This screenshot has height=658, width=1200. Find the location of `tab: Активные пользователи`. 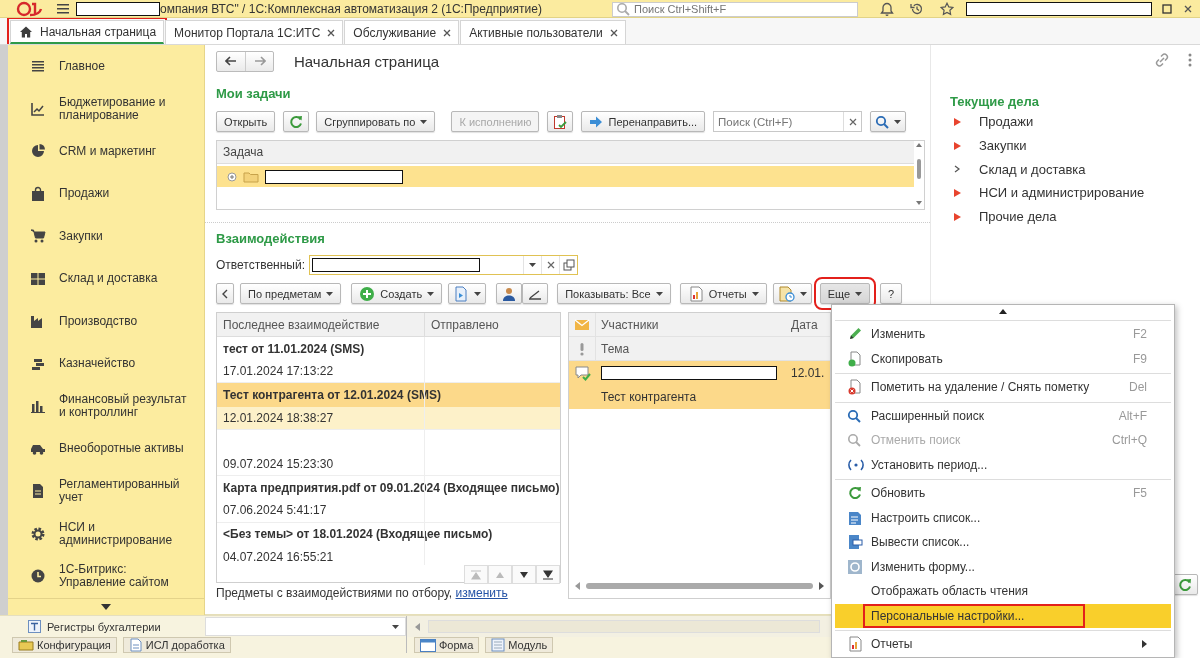

tab: Активные пользователи is located at coordinates (543, 32).